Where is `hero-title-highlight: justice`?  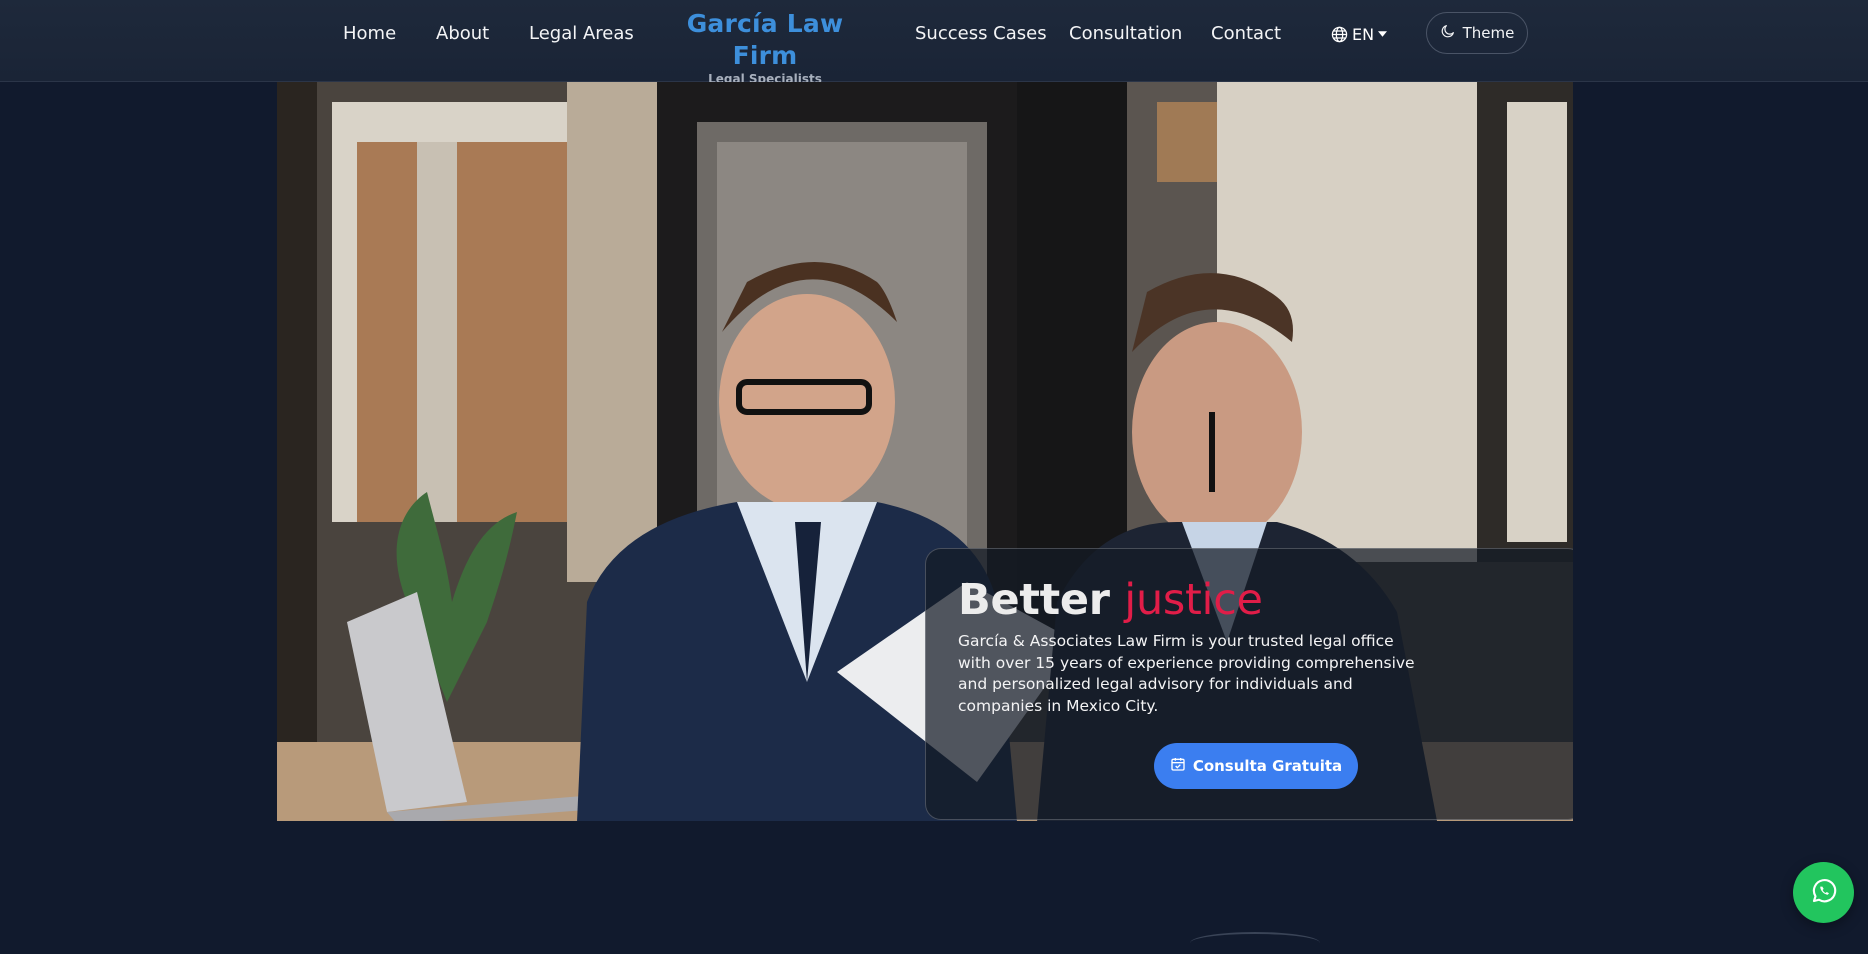
hero-title-highlight: justice is located at coordinates (1193, 600).